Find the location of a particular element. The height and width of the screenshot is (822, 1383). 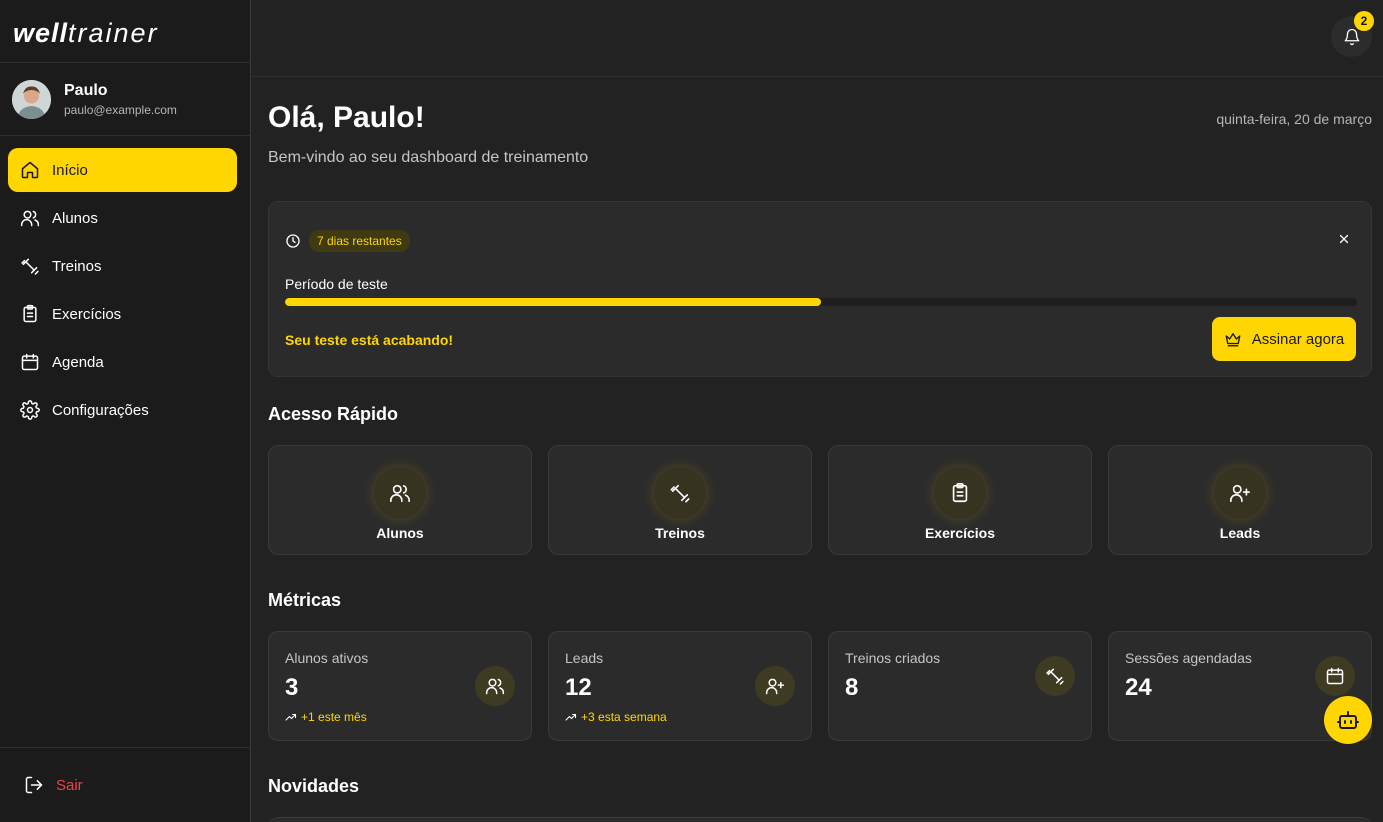

clock-icon is located at coordinates (293, 241).